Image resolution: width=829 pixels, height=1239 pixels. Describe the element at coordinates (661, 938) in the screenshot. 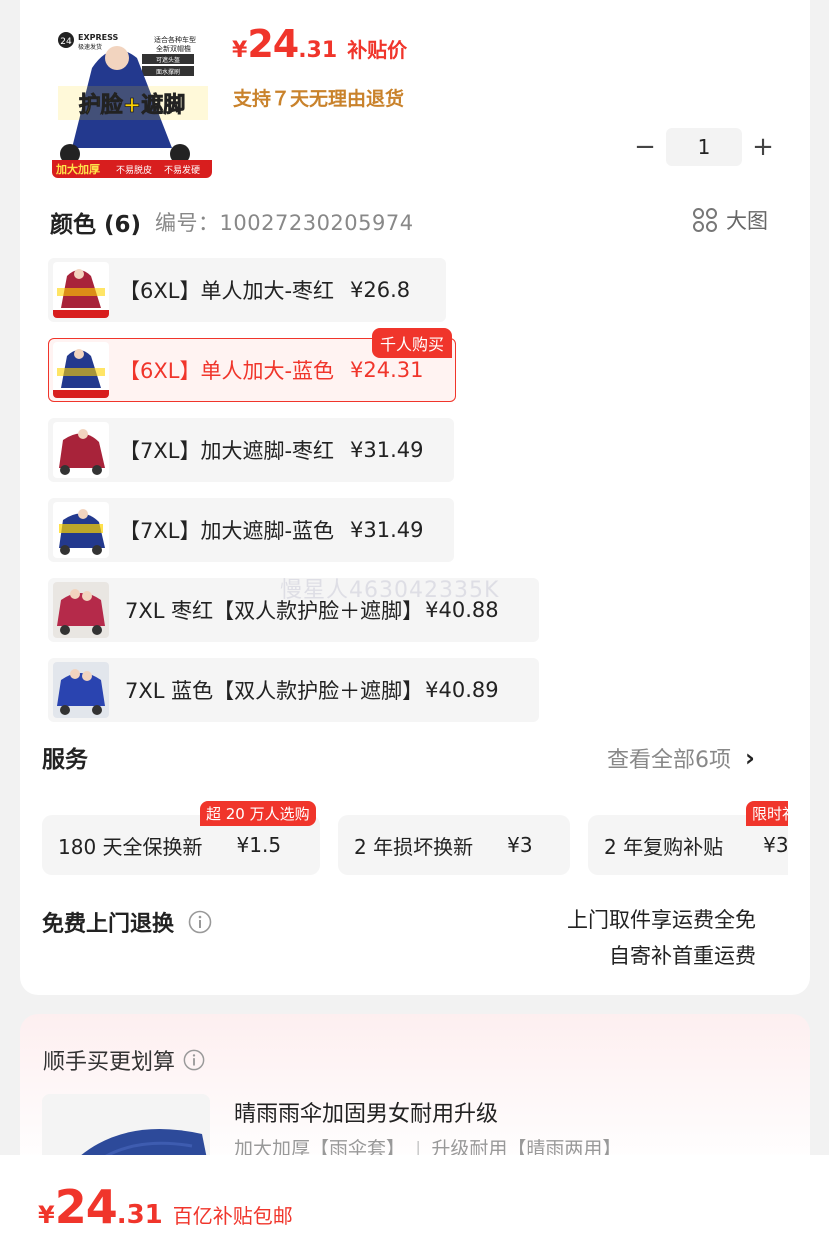

I see `free-return-details: 上门取件享运费全免 自寄补首重运费` at that location.